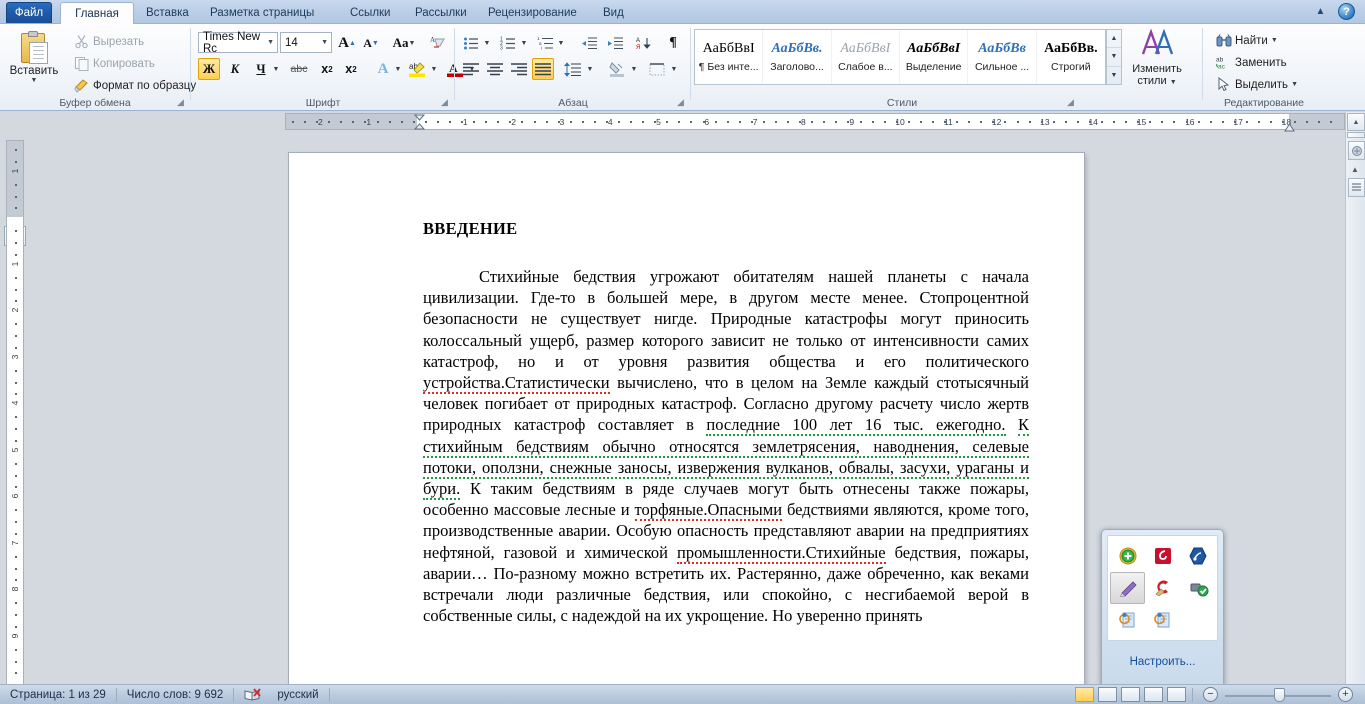  I want to click on multilevel-list-icon: 1ai, so click(545, 43).